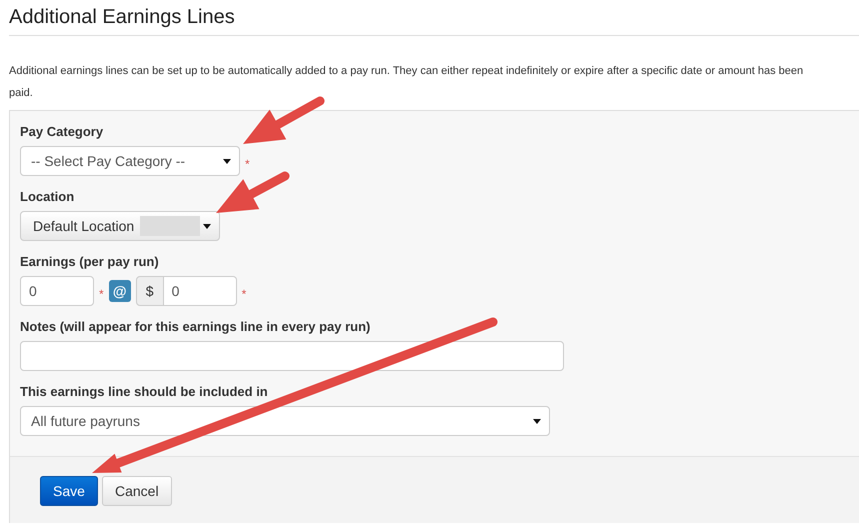 This screenshot has width=859, height=528. I want to click on currency-addon: $, so click(150, 291).